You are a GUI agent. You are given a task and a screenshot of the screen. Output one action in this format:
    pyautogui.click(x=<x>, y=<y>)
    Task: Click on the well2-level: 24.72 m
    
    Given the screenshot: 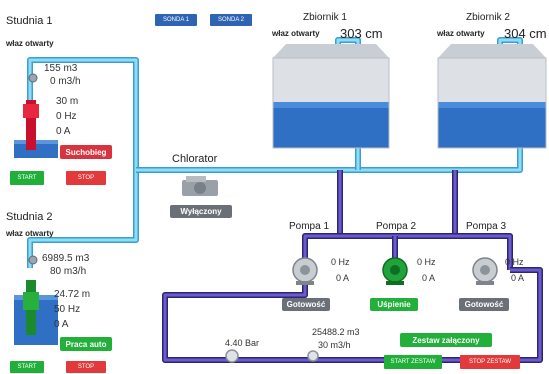 What is the action you would take?
    pyautogui.click(x=72, y=294)
    